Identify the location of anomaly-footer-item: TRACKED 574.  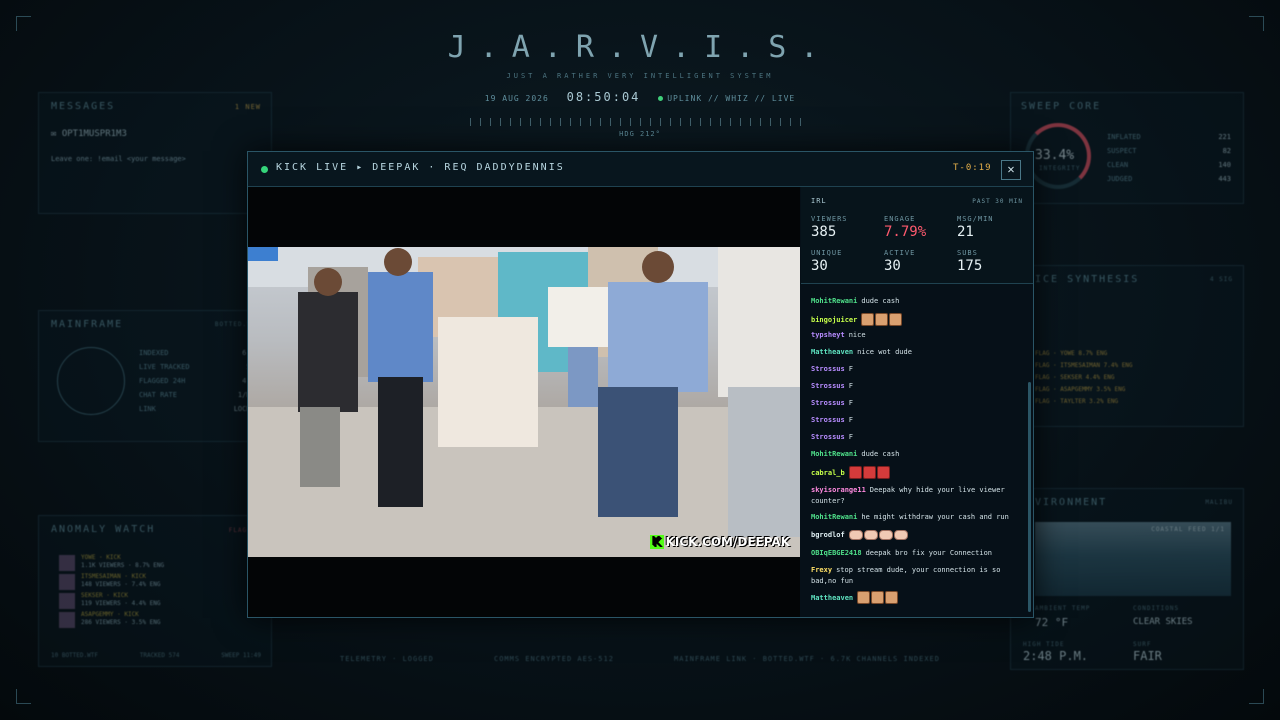
(159, 655).